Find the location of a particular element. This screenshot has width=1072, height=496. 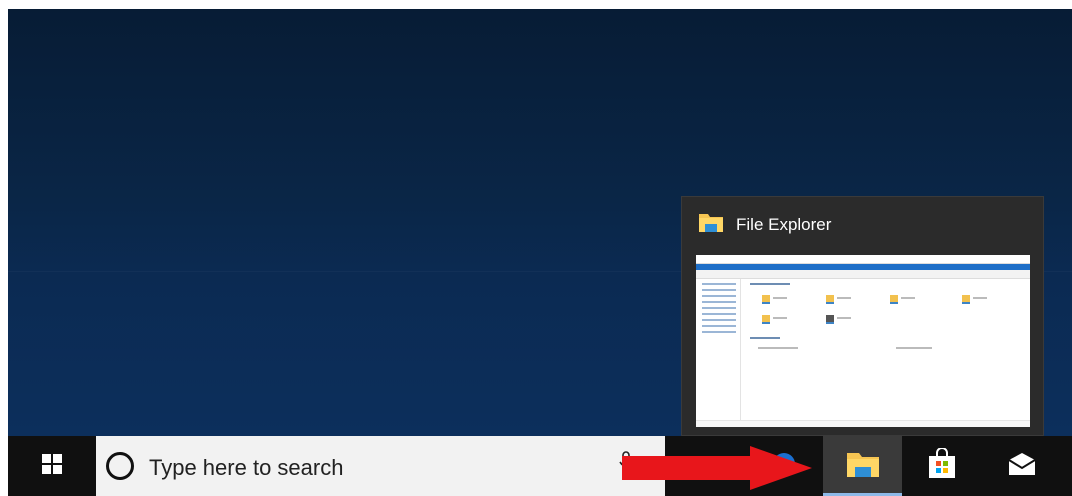

search-box: Type here to search is located at coordinates (380, 466).